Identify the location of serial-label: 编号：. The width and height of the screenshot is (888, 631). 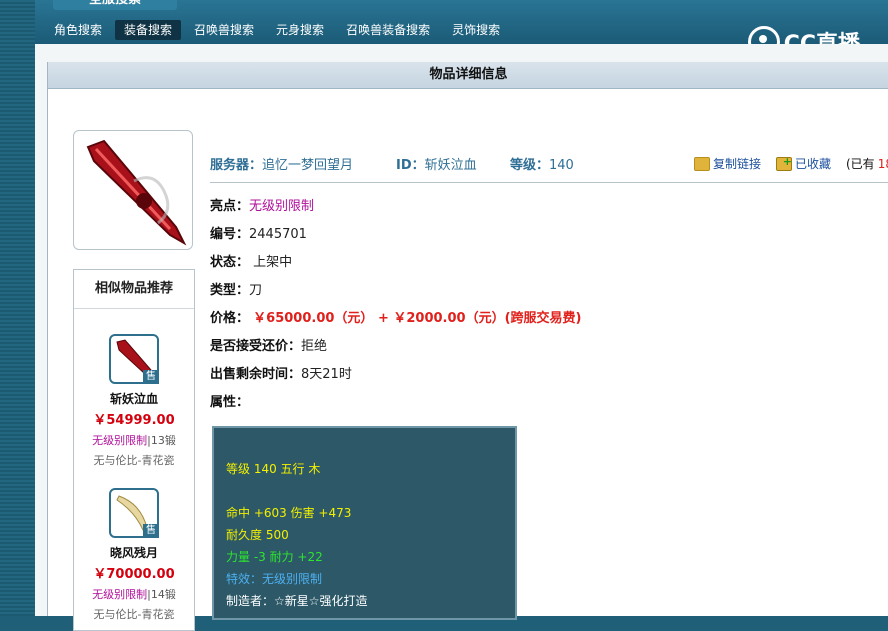
(230, 234).